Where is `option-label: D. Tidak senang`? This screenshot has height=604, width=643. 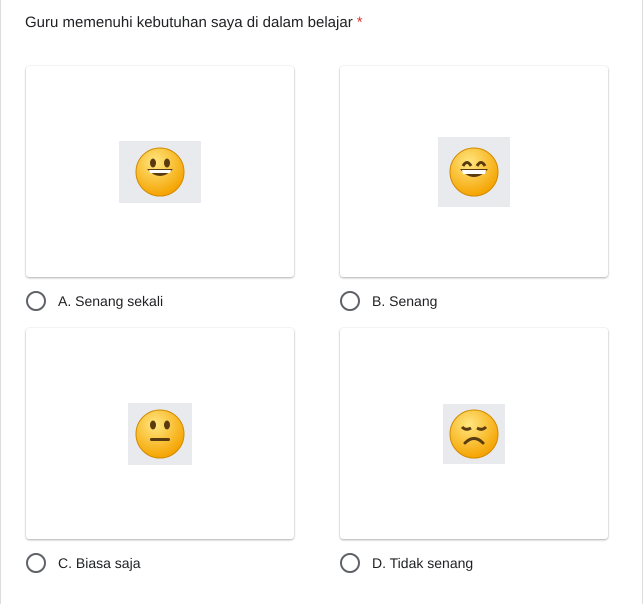 option-label: D. Tidak senang is located at coordinates (423, 563).